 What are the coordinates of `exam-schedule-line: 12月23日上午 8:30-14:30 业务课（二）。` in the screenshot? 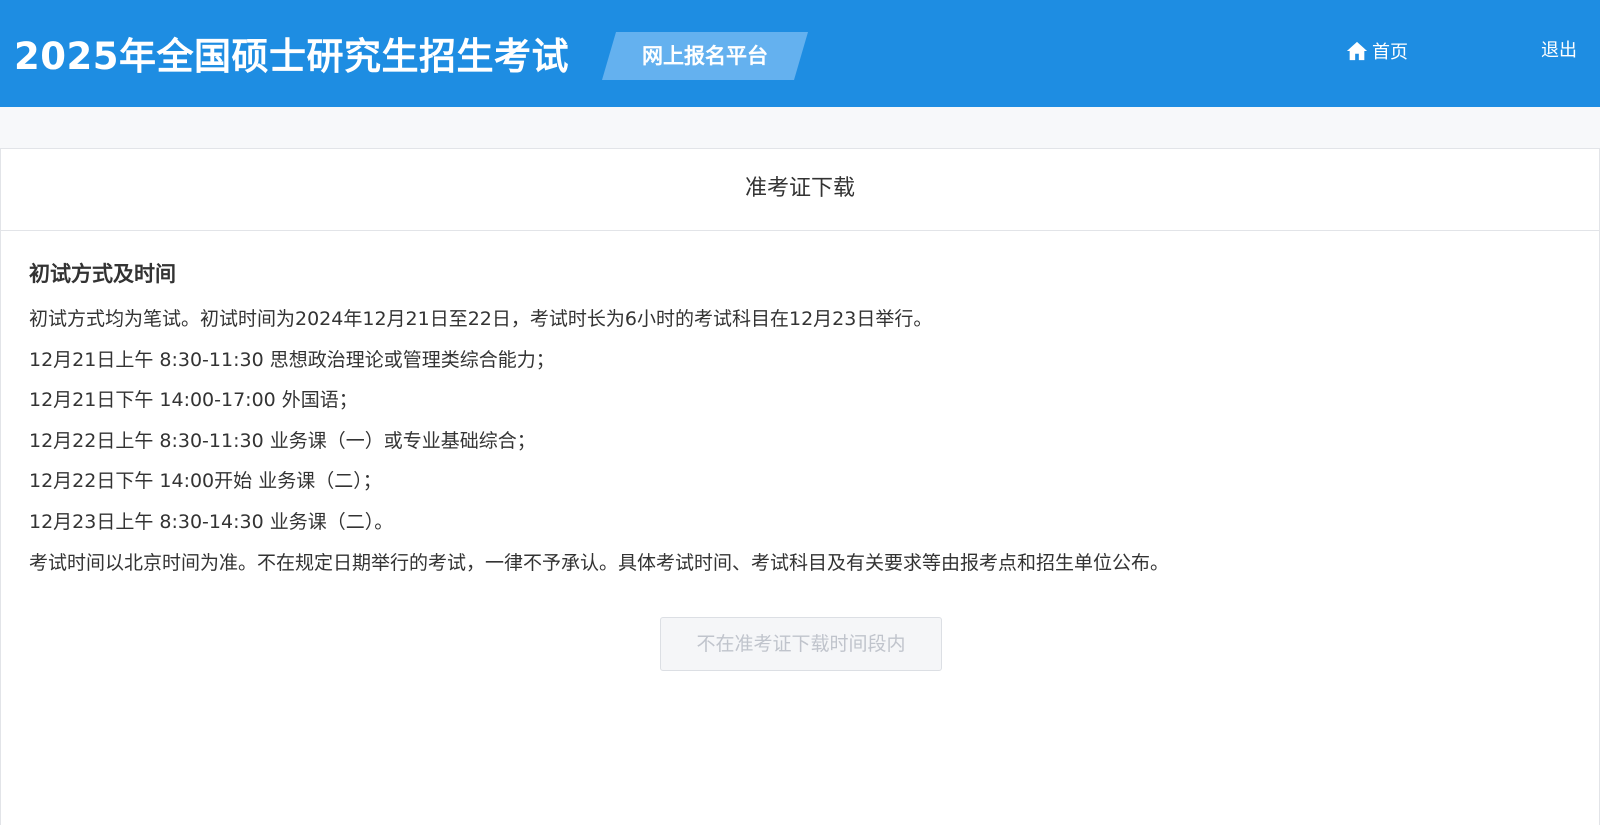 It's located at (211, 521).